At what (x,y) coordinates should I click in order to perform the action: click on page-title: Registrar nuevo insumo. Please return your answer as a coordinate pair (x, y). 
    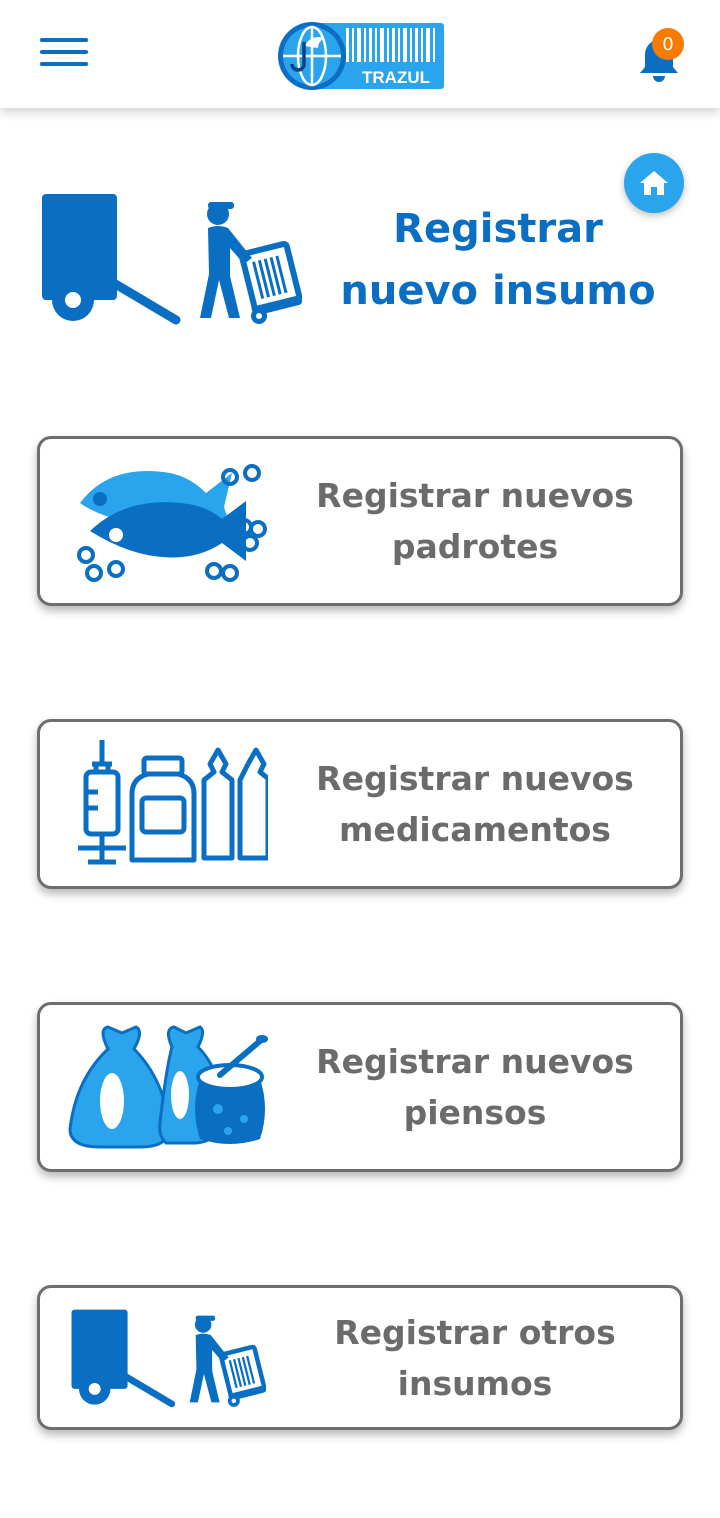
    Looking at the image, I should click on (498, 260).